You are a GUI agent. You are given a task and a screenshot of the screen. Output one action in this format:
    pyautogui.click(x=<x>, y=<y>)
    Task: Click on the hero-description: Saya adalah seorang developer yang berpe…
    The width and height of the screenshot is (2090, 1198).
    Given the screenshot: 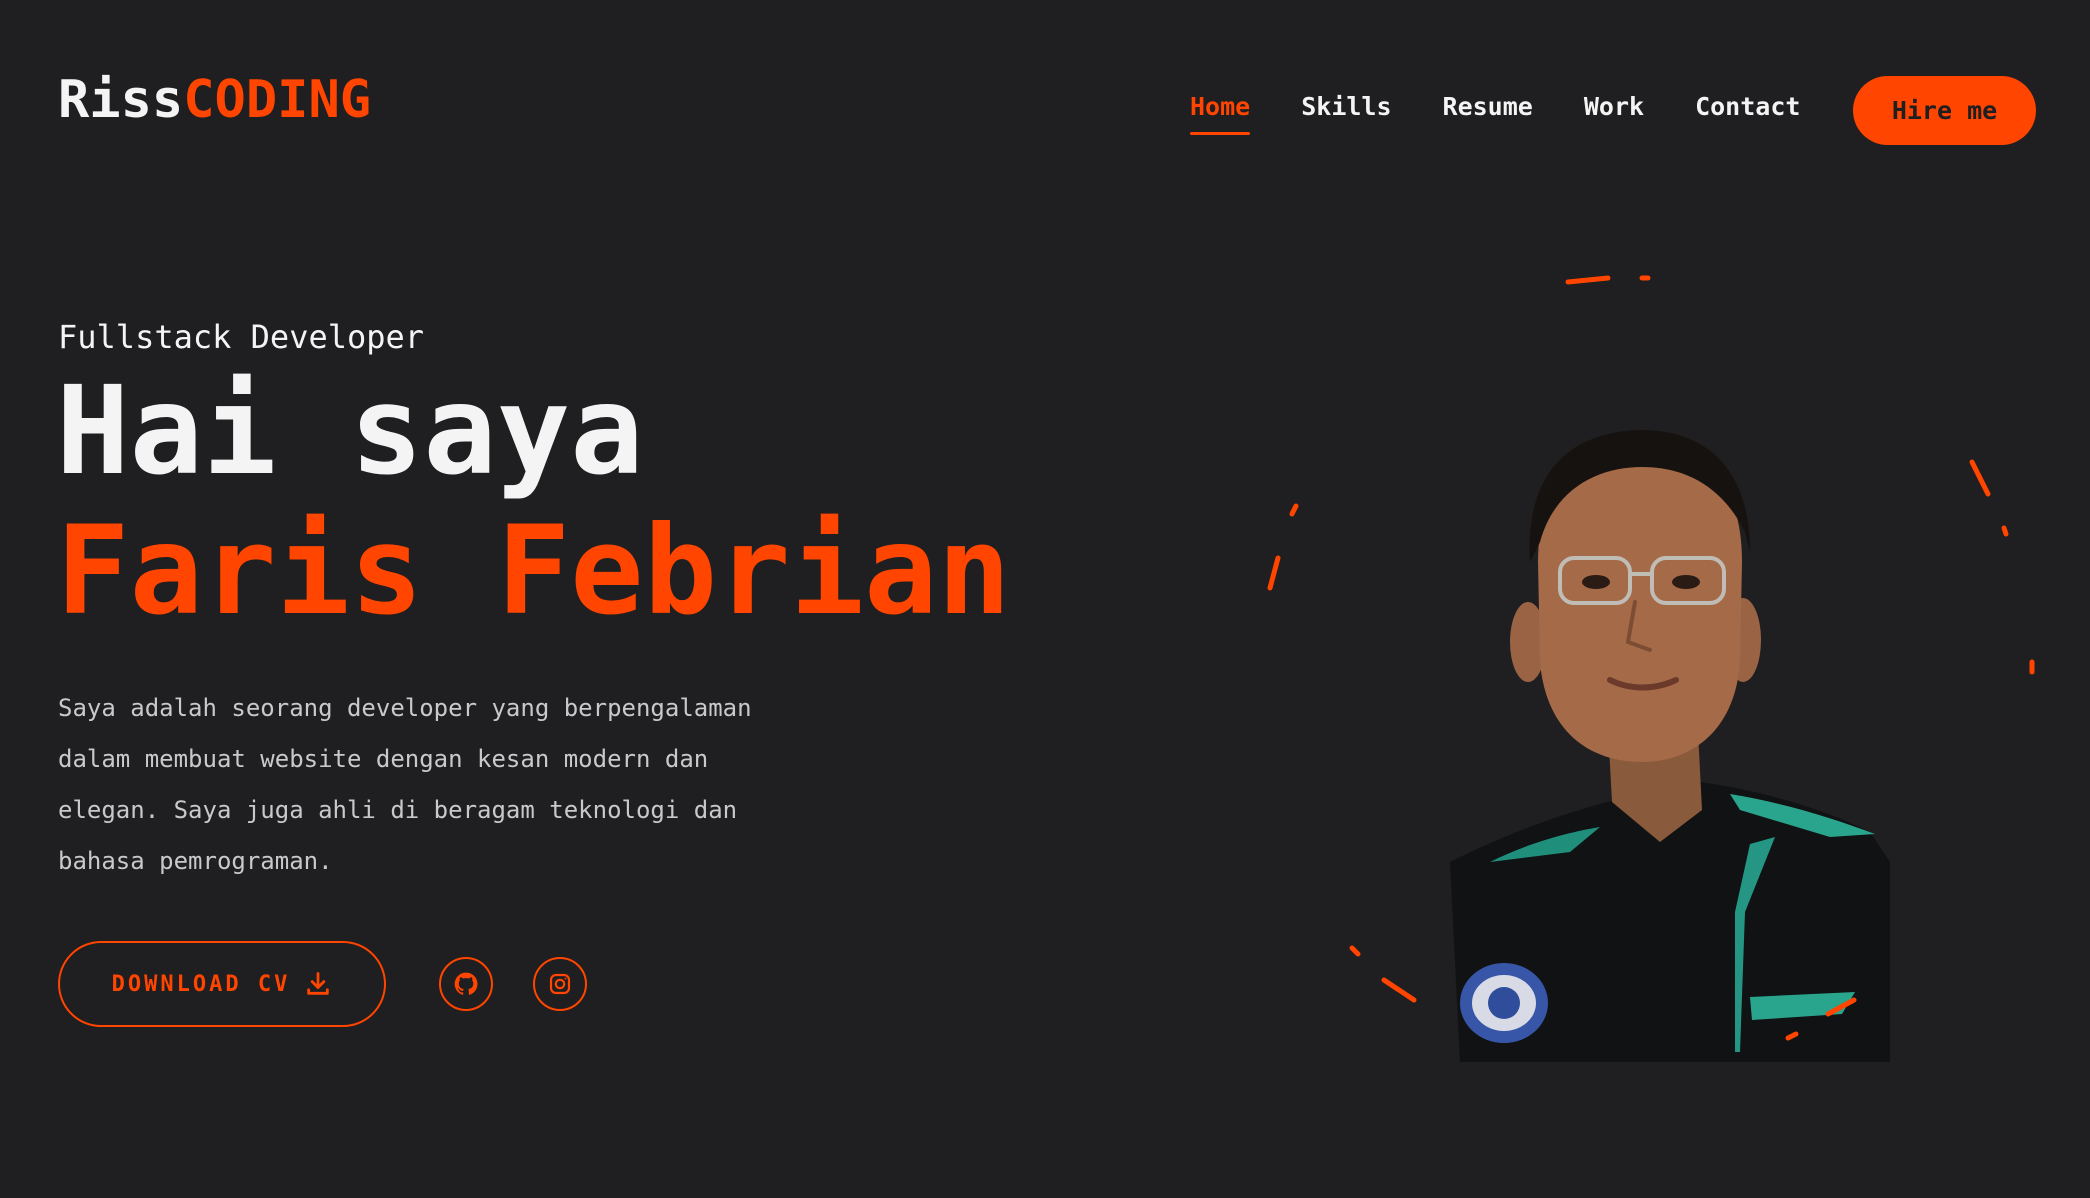 What is the action you would take?
    pyautogui.click(x=438, y=785)
    